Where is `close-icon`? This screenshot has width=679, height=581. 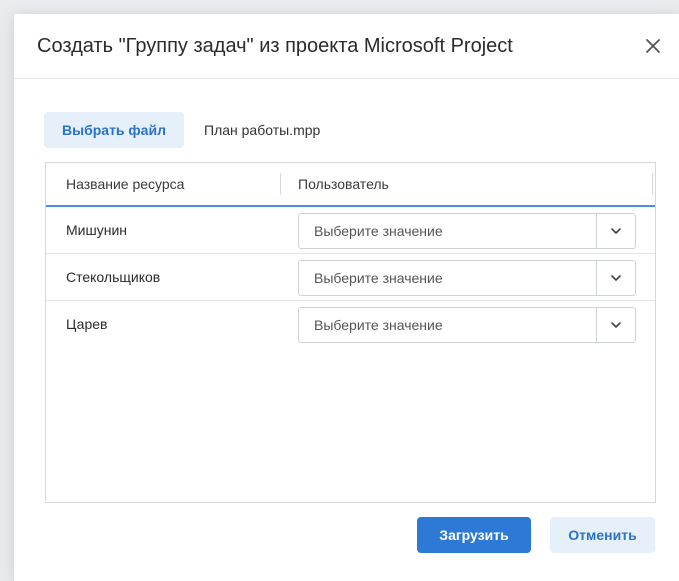 close-icon is located at coordinates (653, 46).